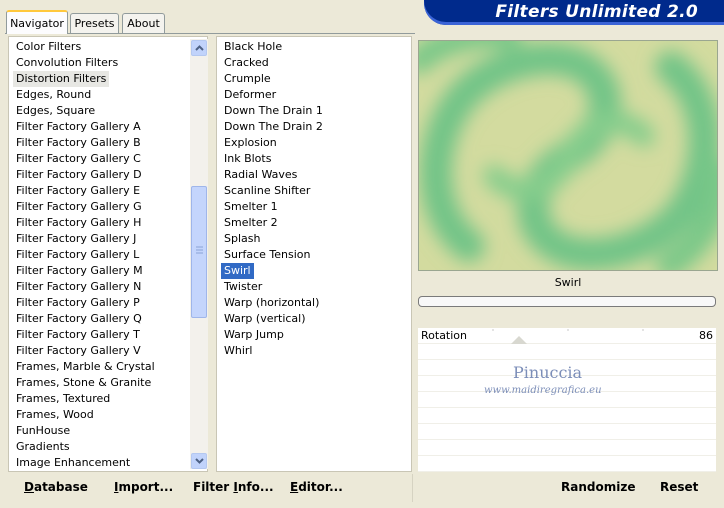 Image resolution: width=724 pixels, height=508 pixels. What do you see at coordinates (37, 22) in the screenshot?
I see `tab-navigator: Navigator` at bounding box center [37, 22].